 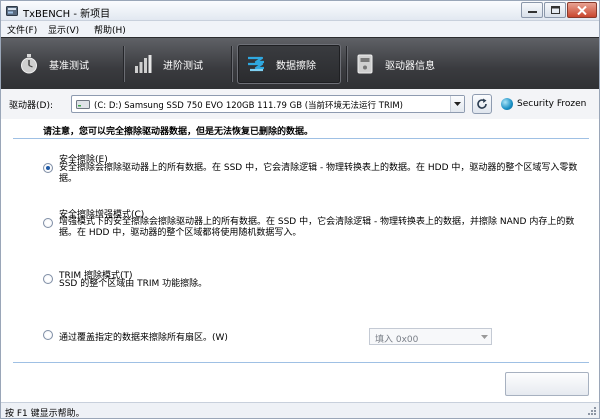 I want to click on option-description: SSD 的整个区域由 TRIM 功能擦除。, so click(x=133, y=284).